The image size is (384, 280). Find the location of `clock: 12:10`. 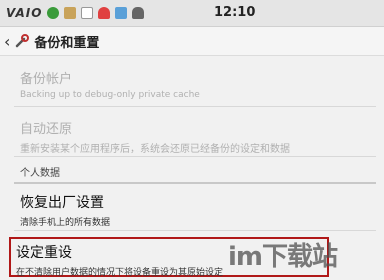

clock: 12:10 is located at coordinates (235, 12).